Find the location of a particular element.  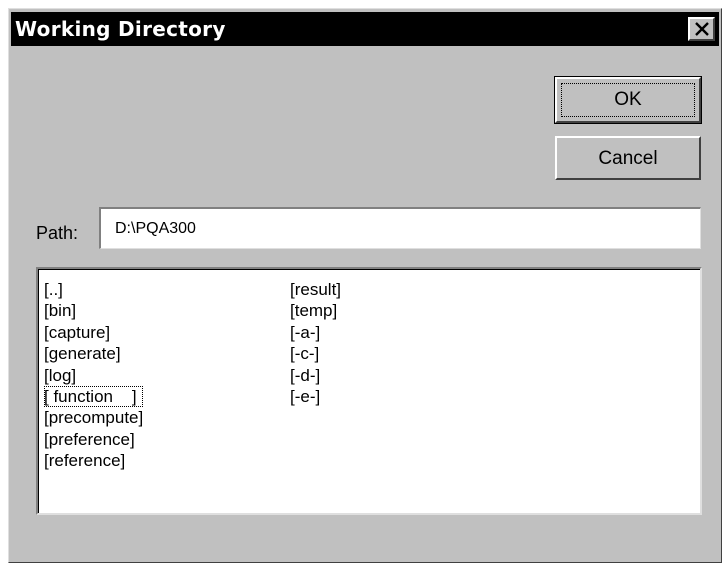

directory-item-bin: [bin] is located at coordinates (93, 310).